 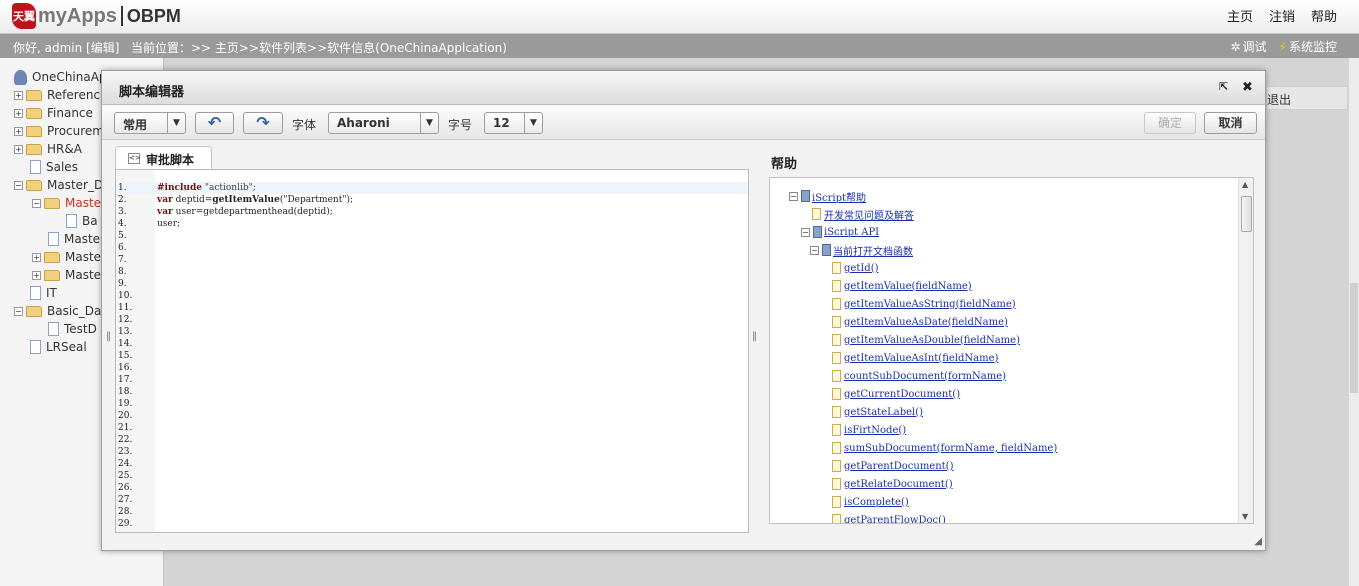 What do you see at coordinates (432, 224) in the screenshot?
I see `code-line: 4. user;` at bounding box center [432, 224].